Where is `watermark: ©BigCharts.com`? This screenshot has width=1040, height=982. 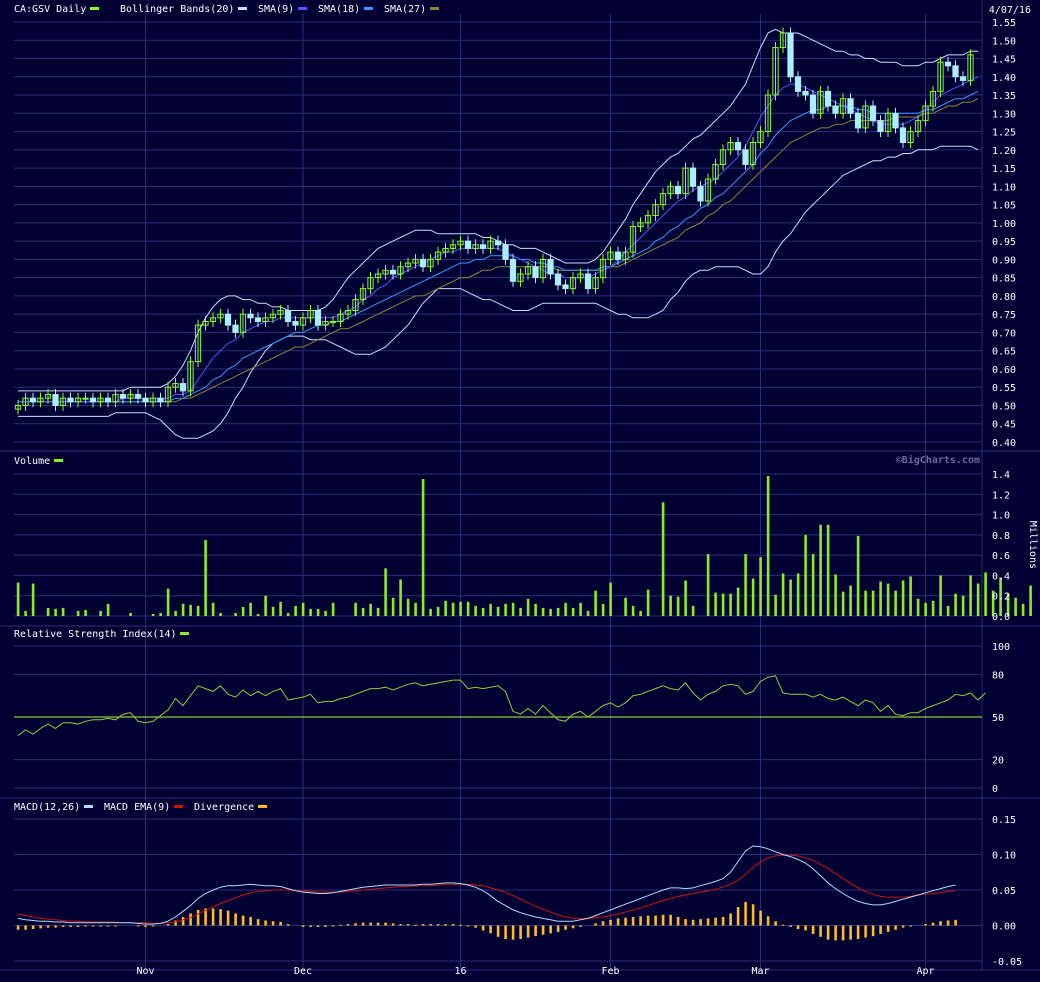 watermark: ©BigCharts.com is located at coordinates (938, 460).